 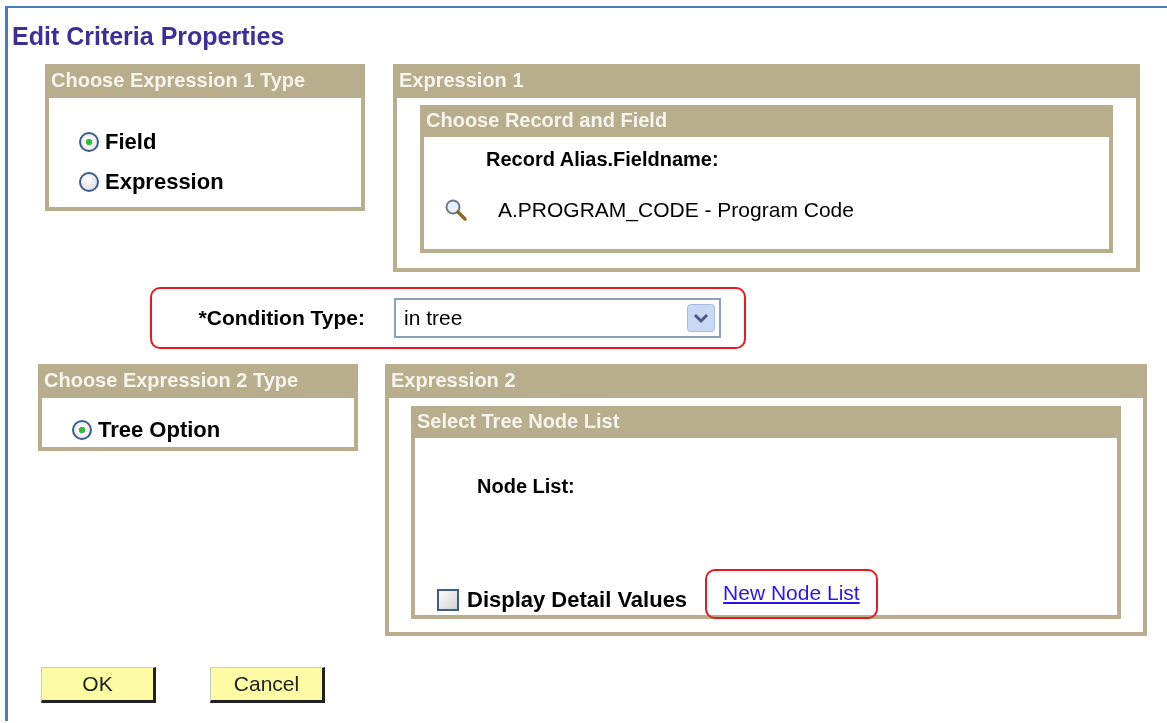 I want to click on condition-dropdown: in tree, so click(x=557, y=318).